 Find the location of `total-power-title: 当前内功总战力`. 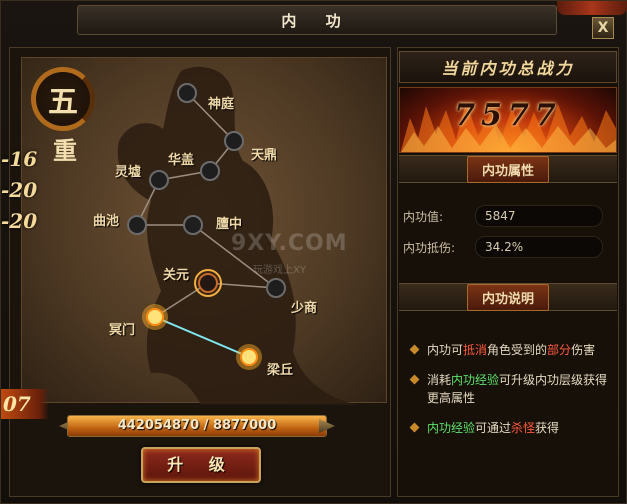

total-power-title: 当前内功总战力 is located at coordinates (508, 68).